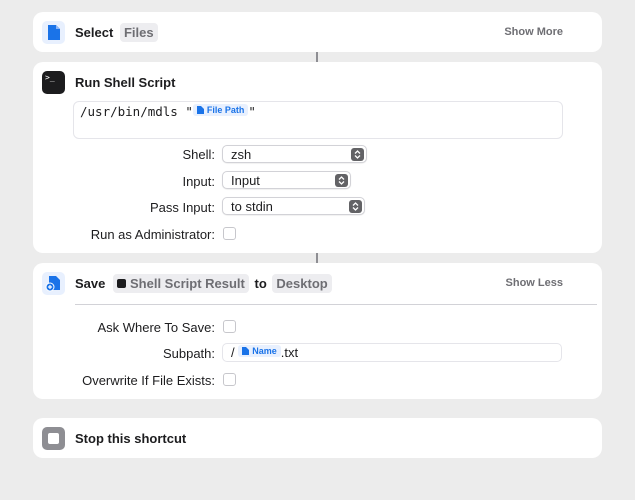  I want to click on files-token: Files, so click(138, 32).